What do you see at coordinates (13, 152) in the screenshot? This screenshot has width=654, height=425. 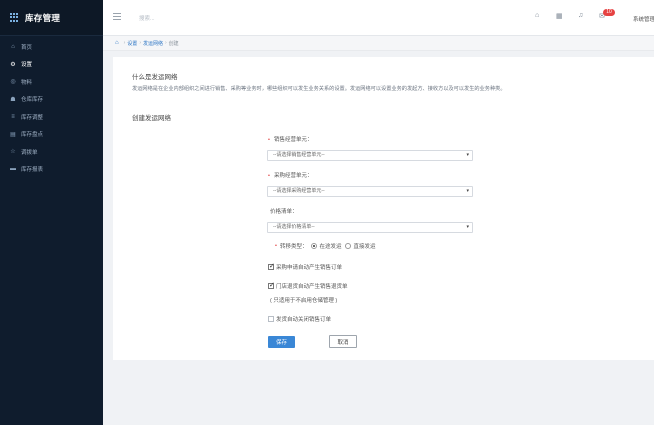 I see `star-icon: ☆` at bounding box center [13, 152].